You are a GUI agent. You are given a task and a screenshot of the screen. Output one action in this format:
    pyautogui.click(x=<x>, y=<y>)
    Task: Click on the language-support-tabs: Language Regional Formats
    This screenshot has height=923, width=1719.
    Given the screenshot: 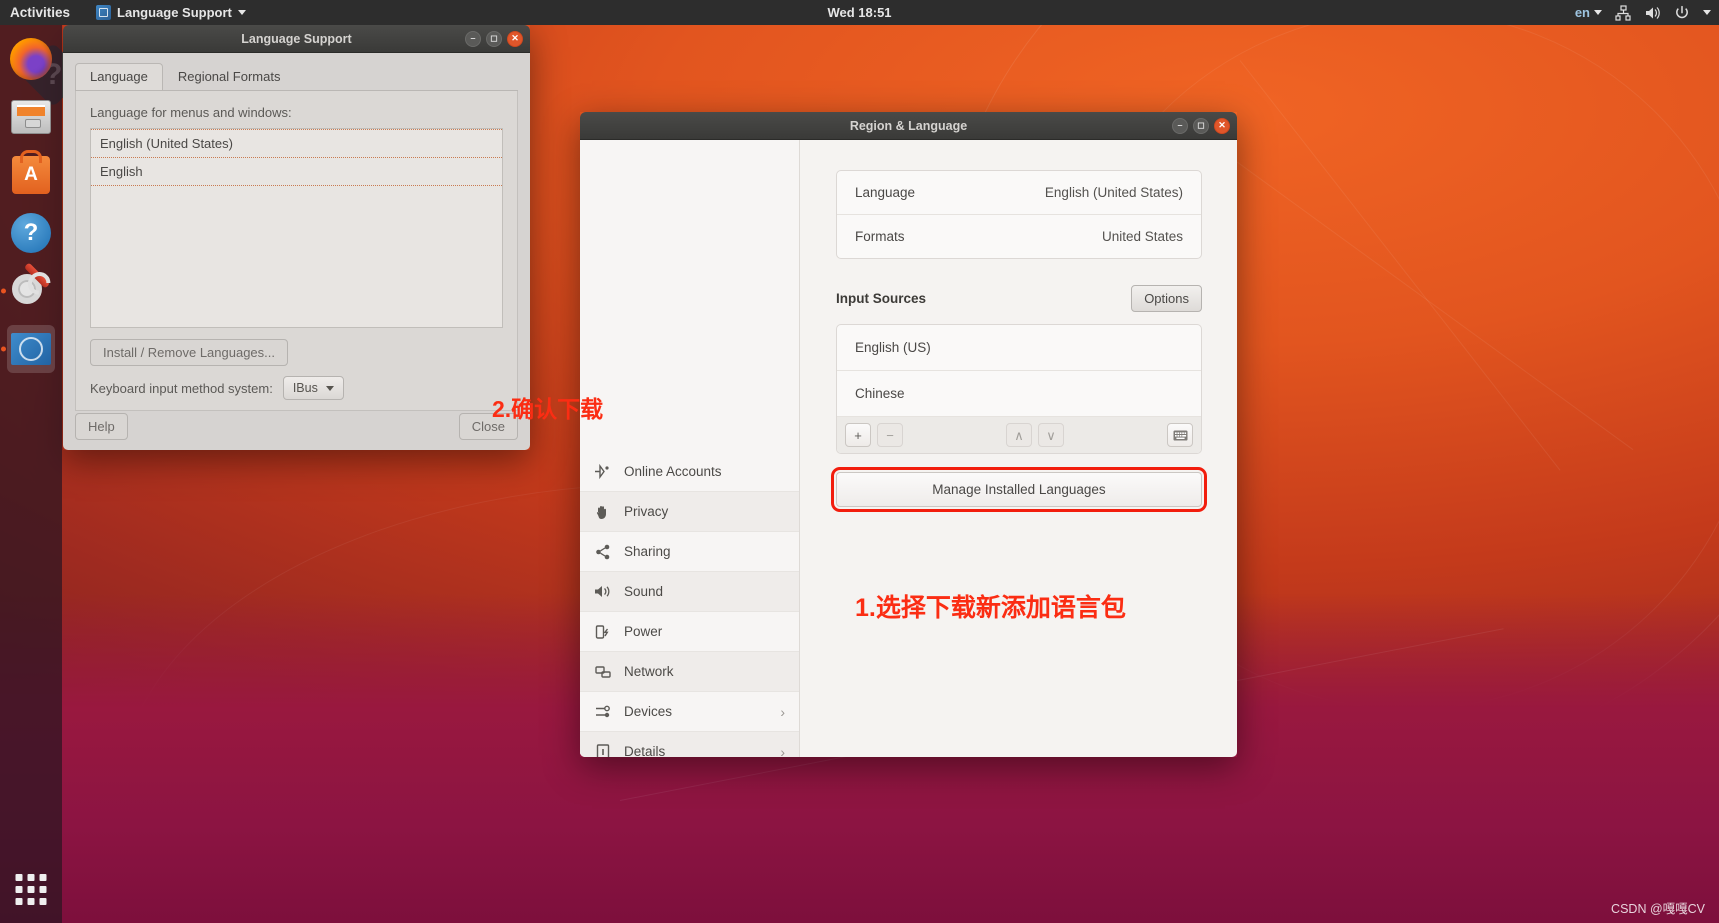 What is the action you would take?
    pyautogui.click(x=296, y=77)
    